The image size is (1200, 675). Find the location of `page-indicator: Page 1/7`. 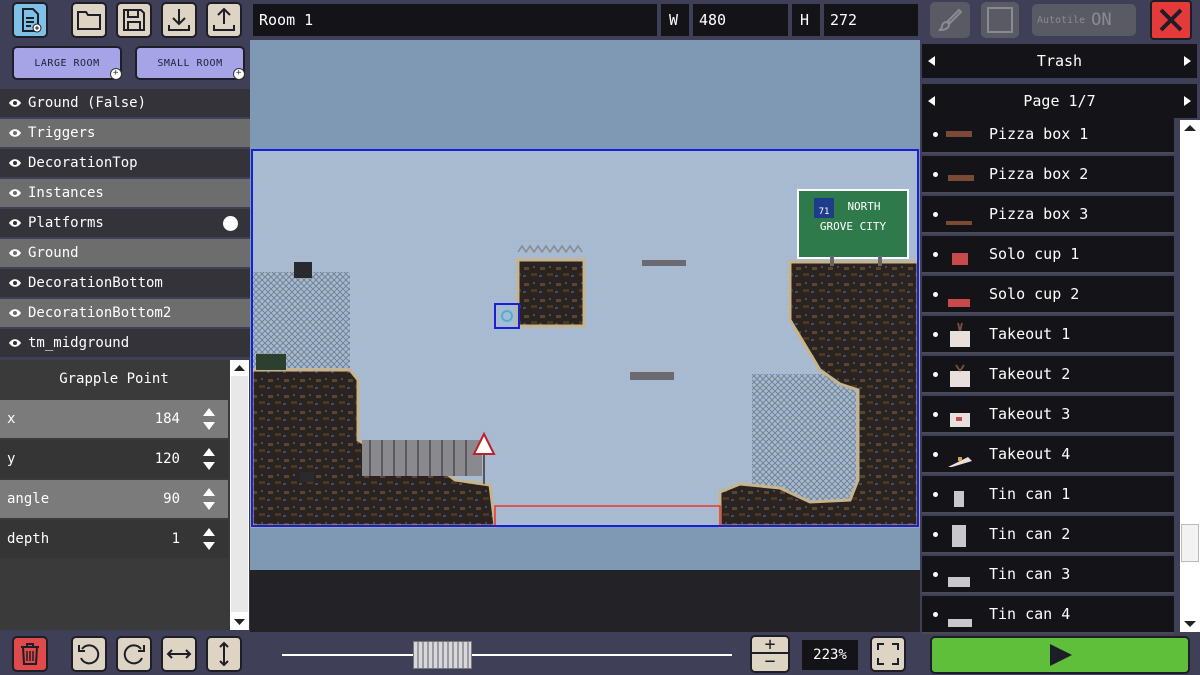

page-indicator: Page 1/7 is located at coordinates (1059, 101).